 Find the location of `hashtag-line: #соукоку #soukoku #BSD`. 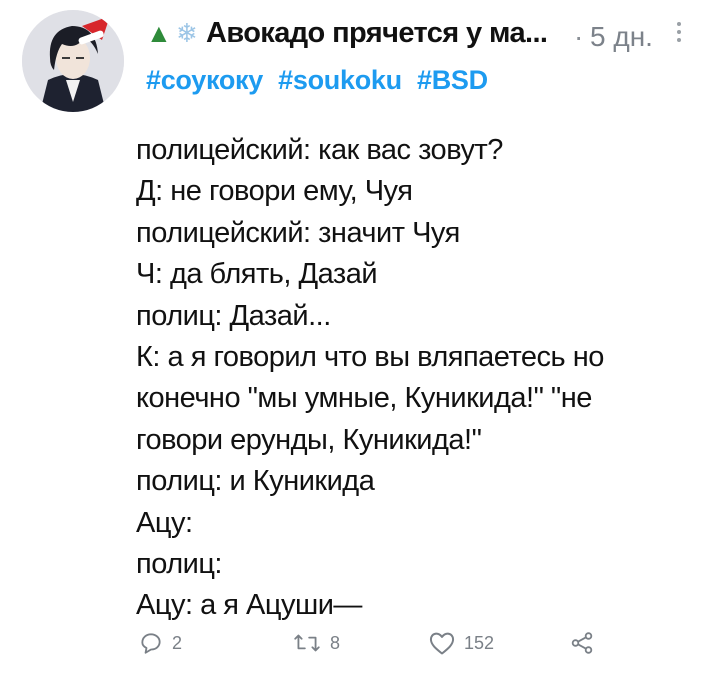

hashtag-line: #соукоку #soukoku #BSD is located at coordinates (321, 80).